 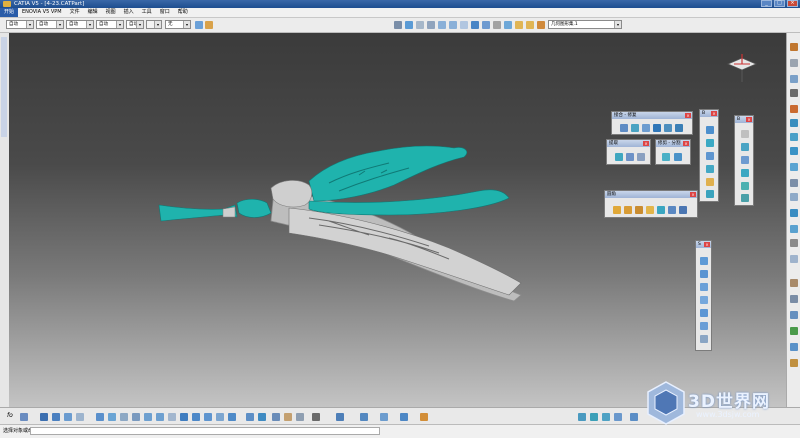 What do you see at coordinates (594, 417) in the screenshot?
I see `curvature-icon` at bounding box center [594, 417].